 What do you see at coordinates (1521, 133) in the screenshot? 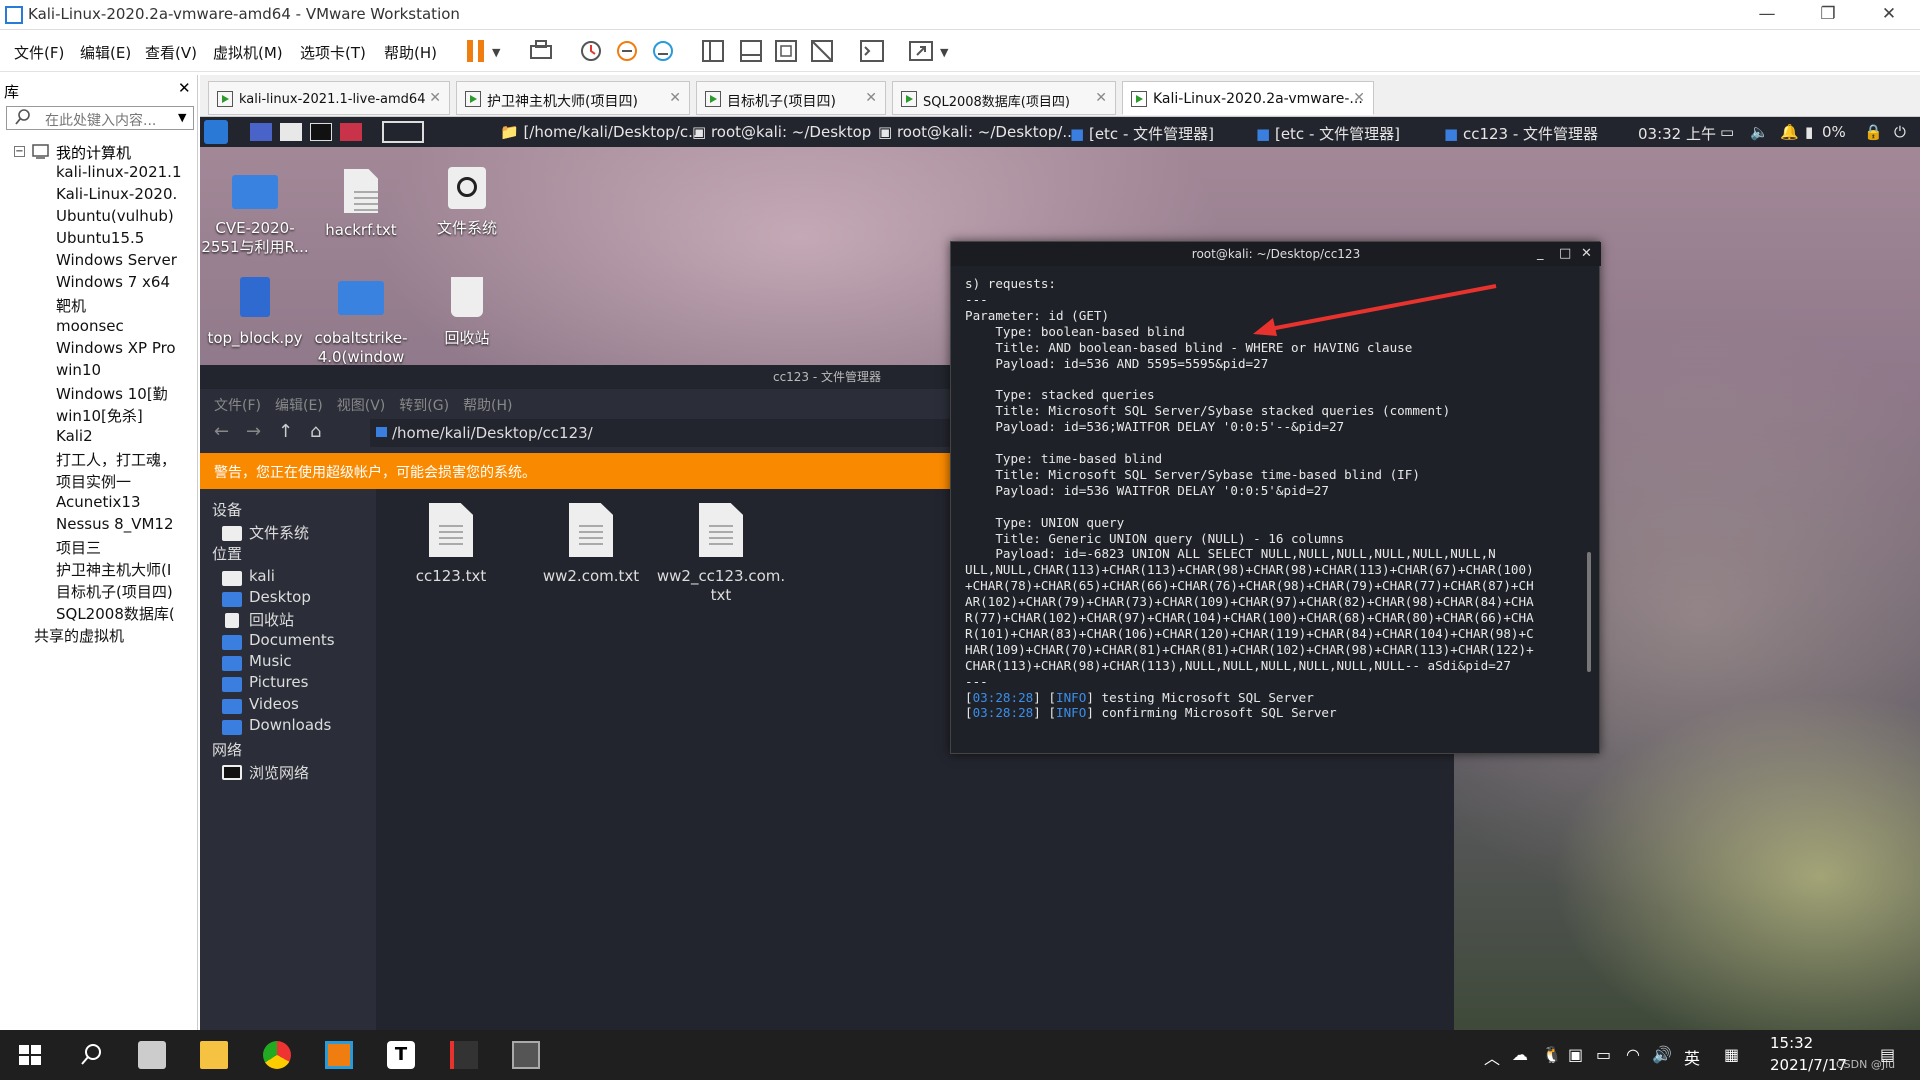
I see `panel-task-active: ■ cc123 - 文件管理器` at bounding box center [1521, 133].